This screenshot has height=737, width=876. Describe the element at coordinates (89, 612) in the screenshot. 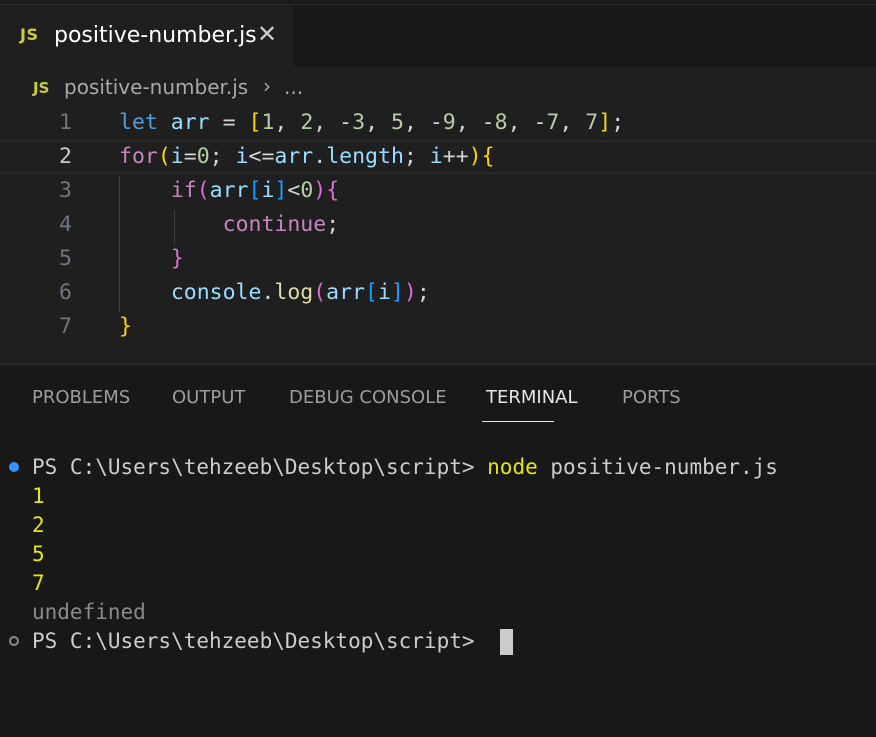

I see `terminal-result-line: undefined` at that location.